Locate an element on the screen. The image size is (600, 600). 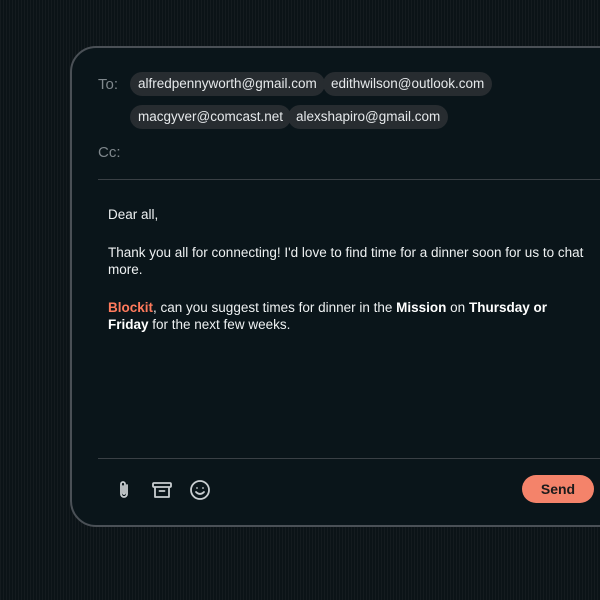
cc-input is located at coordinates (366, 152).